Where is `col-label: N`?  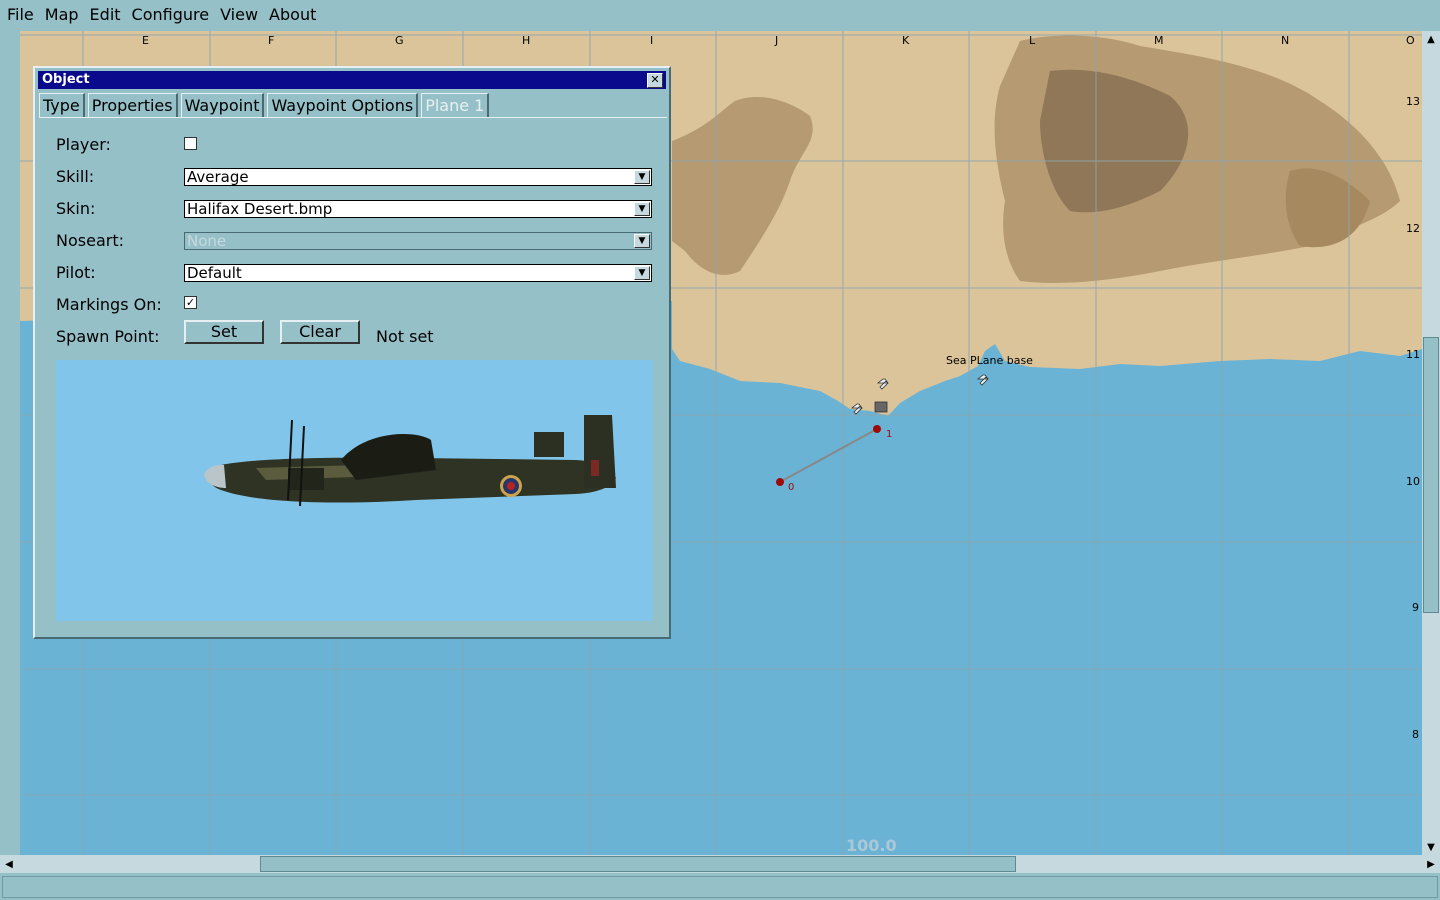 col-label: N is located at coordinates (1285, 40).